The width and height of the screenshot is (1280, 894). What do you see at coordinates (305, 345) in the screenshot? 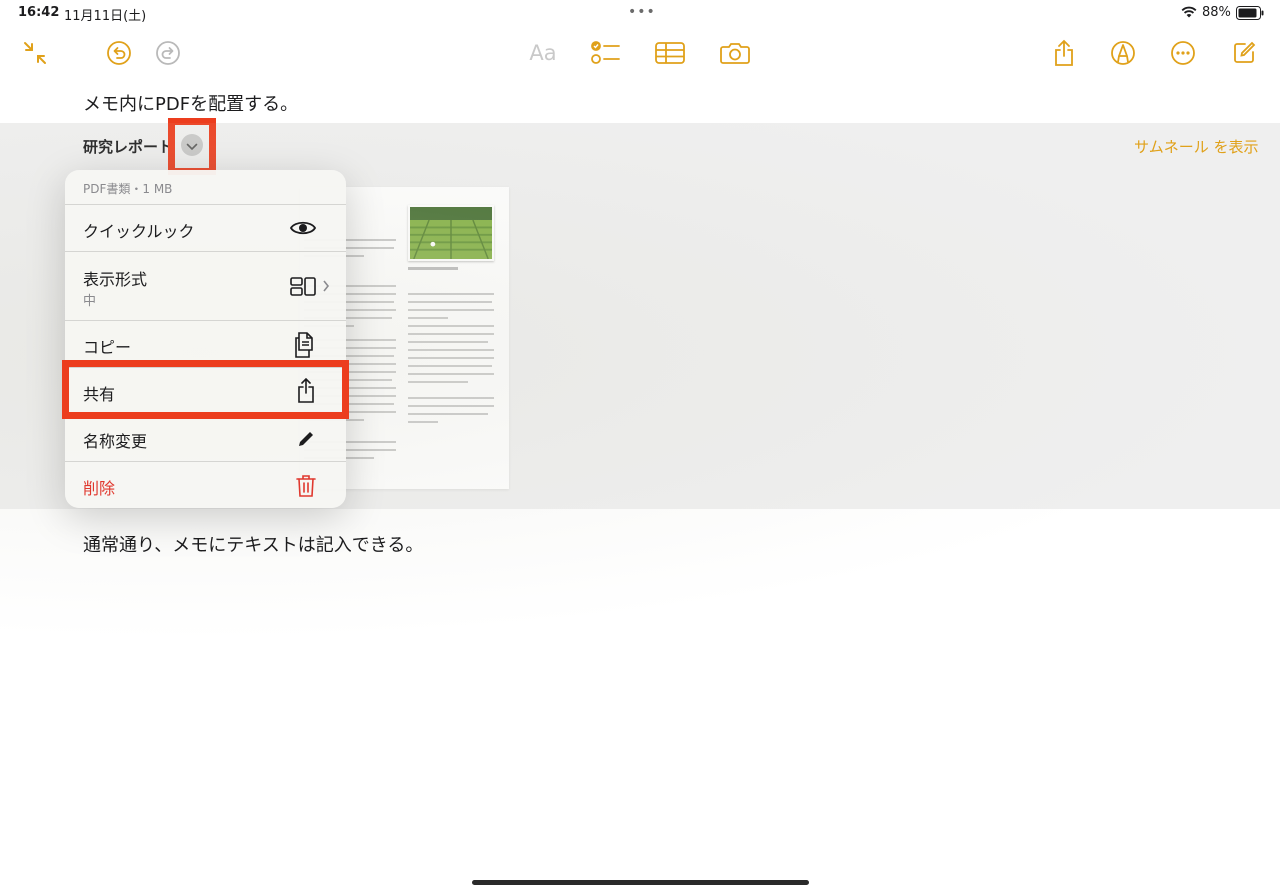
I see `copy-icon` at bounding box center [305, 345].